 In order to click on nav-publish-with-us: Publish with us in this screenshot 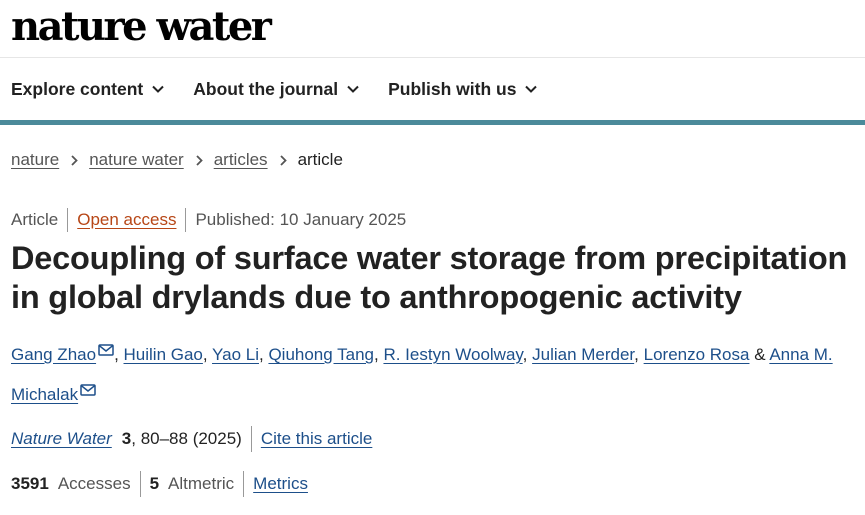, I will do `click(463, 89)`.